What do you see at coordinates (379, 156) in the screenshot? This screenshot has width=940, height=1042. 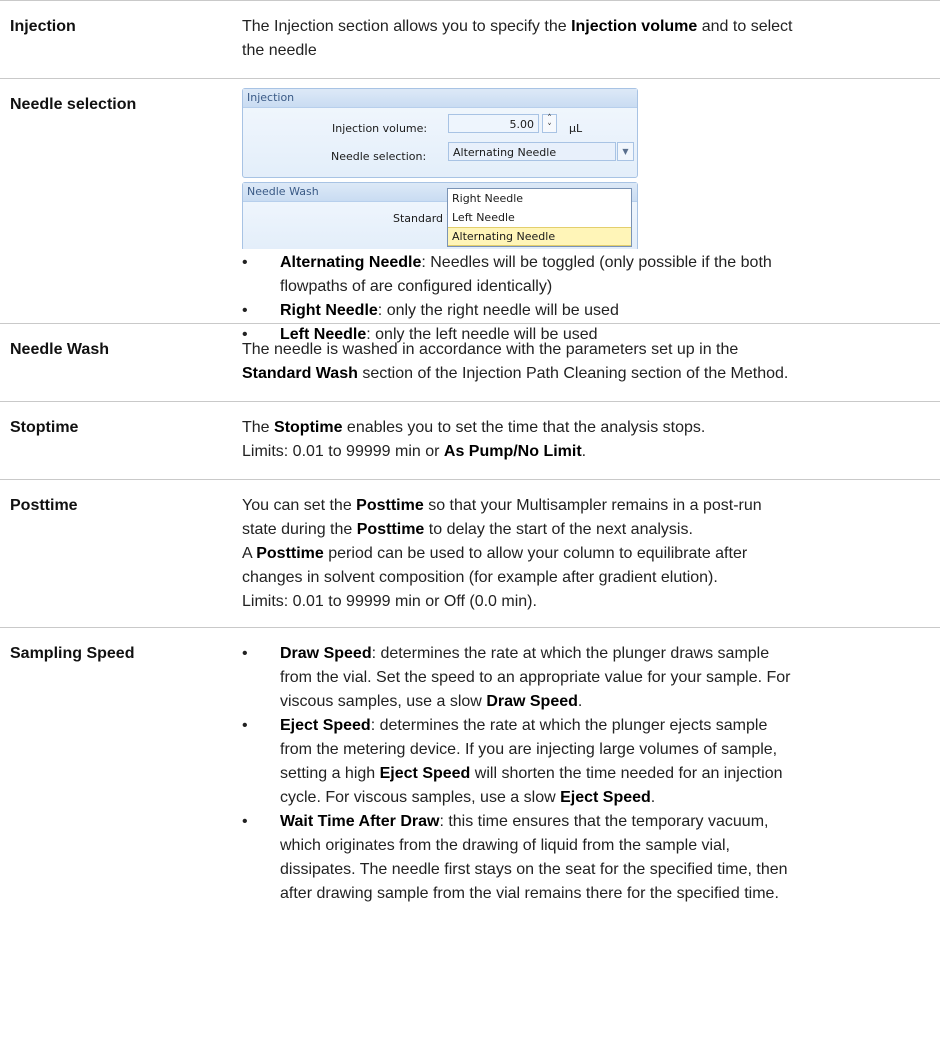 I see `needle-selection-label: Needle selection:` at bounding box center [379, 156].